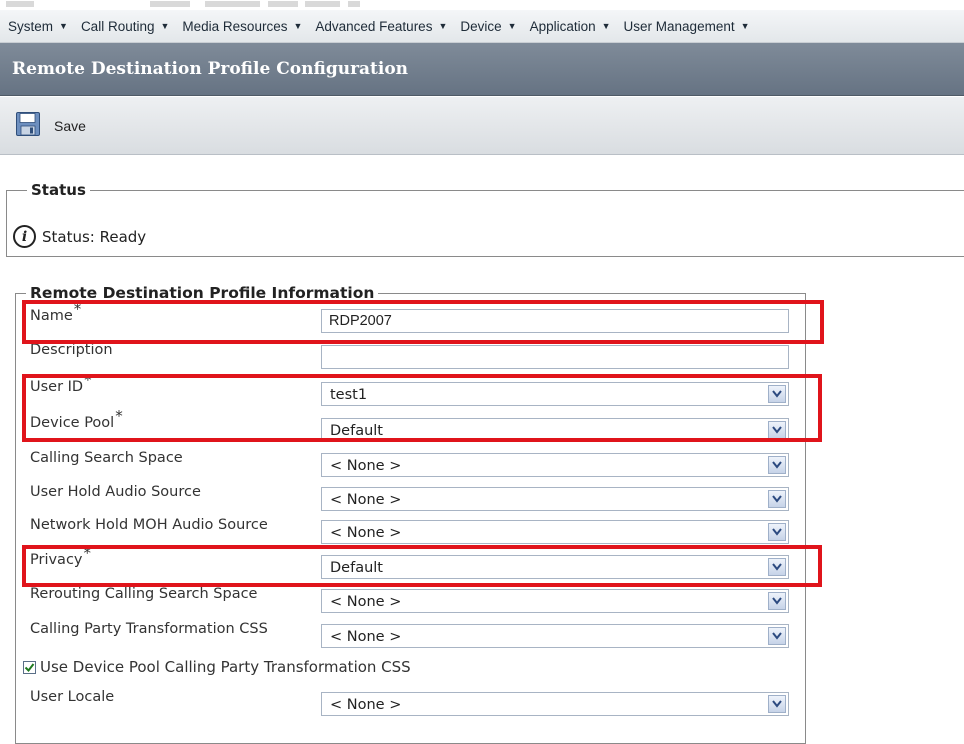 The image size is (964, 744). Describe the element at coordinates (485, 219) in the screenshot. I see `status-section: Status i Status: Ready` at that location.